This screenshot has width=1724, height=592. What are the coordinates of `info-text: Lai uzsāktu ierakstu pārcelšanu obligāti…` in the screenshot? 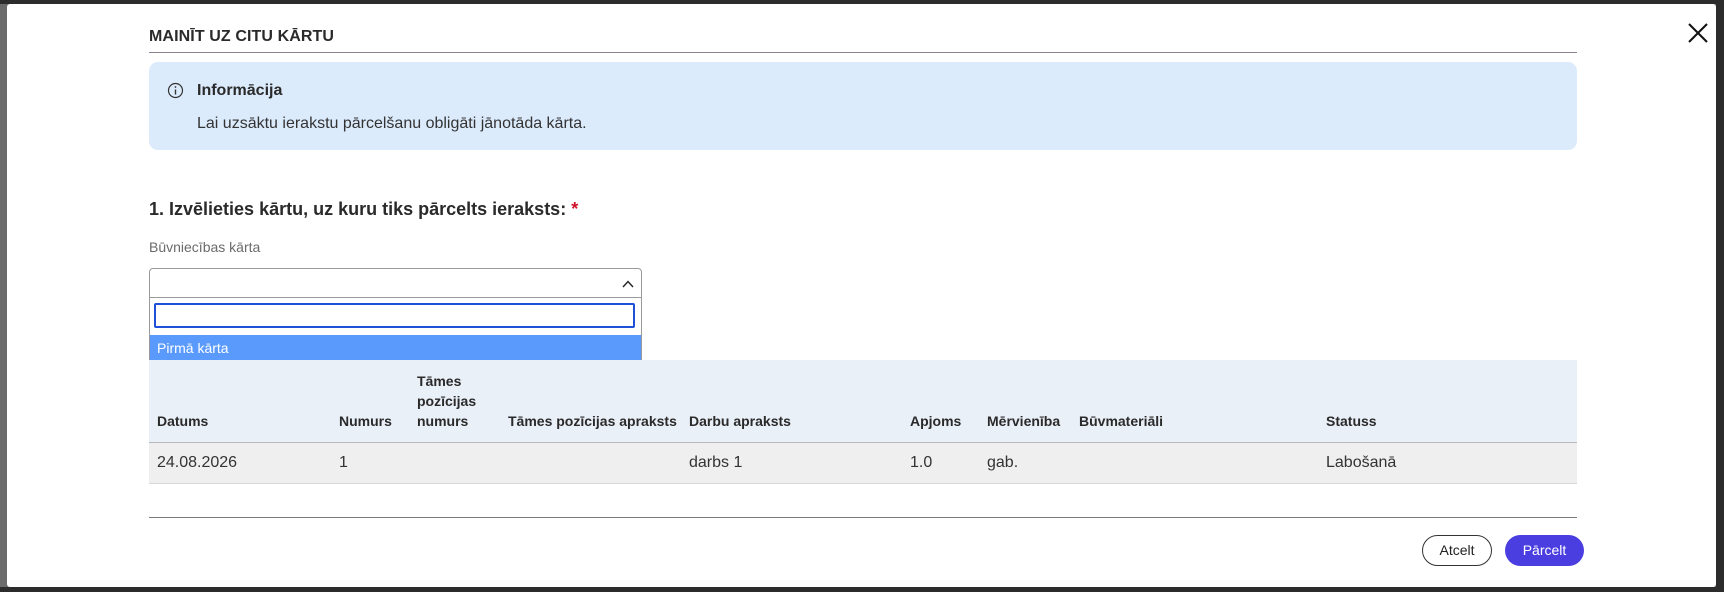 It's located at (392, 123).